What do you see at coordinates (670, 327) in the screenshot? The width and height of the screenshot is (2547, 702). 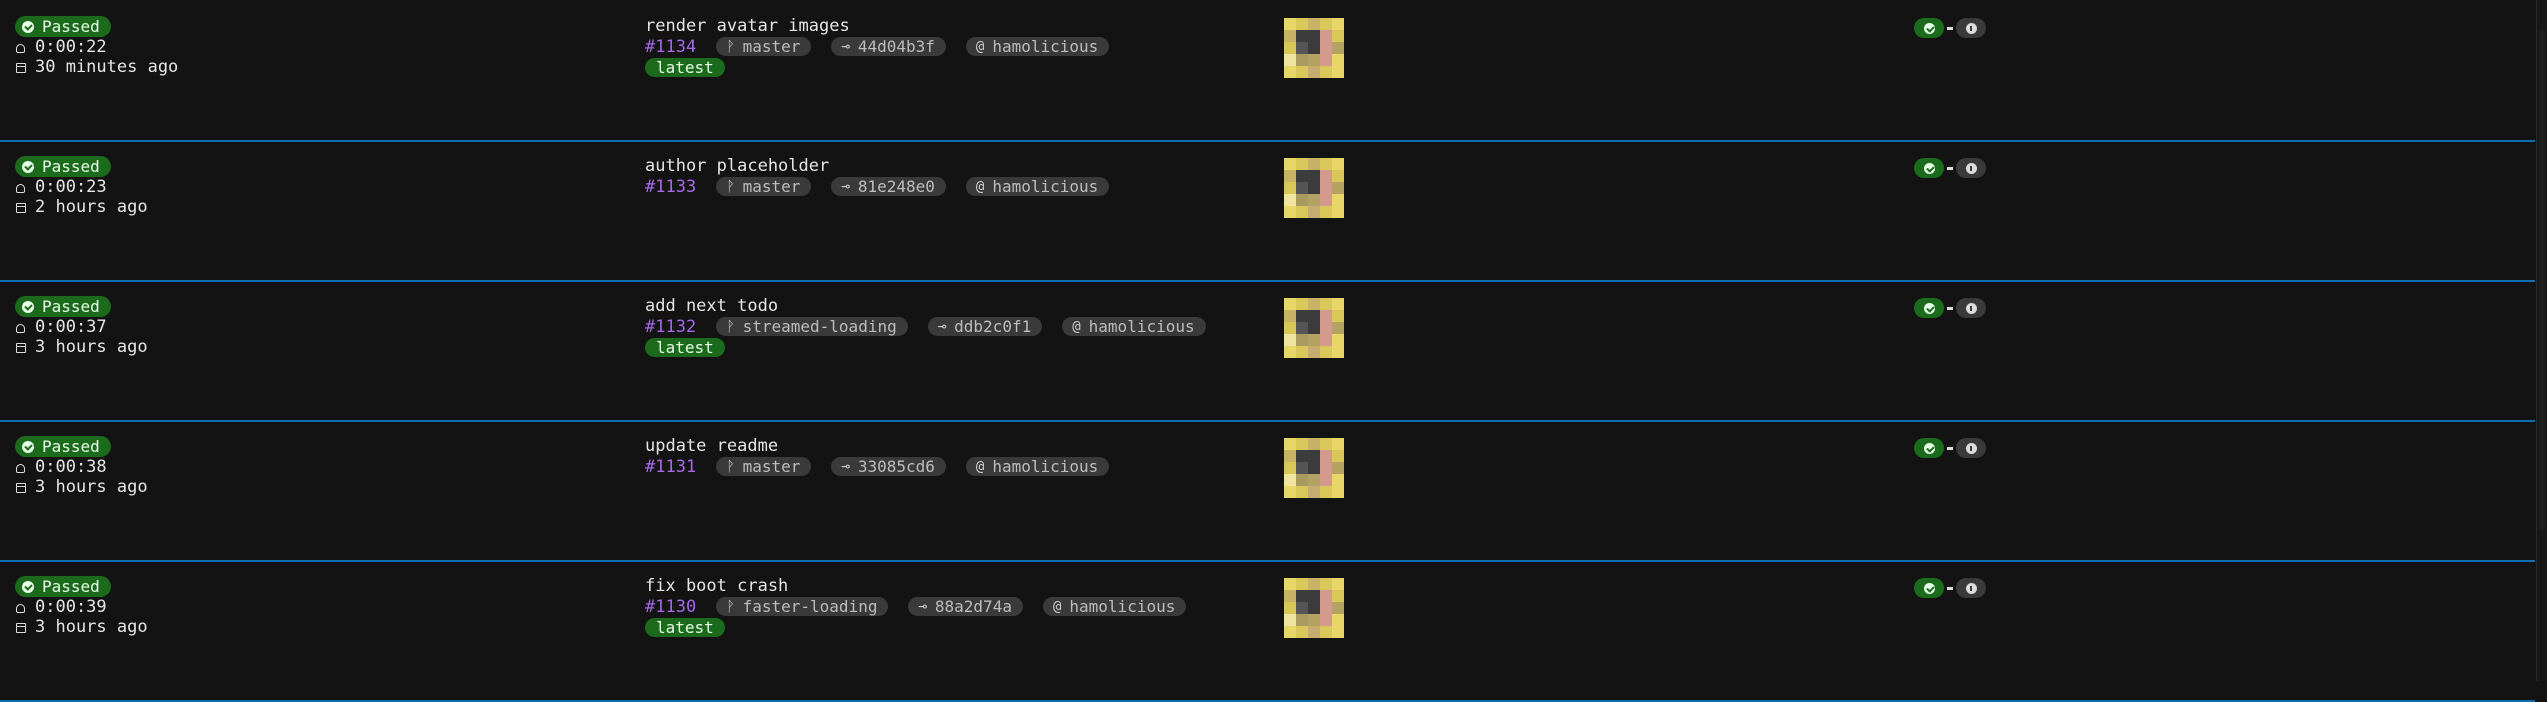 I see `build-number: #1132` at bounding box center [670, 327].